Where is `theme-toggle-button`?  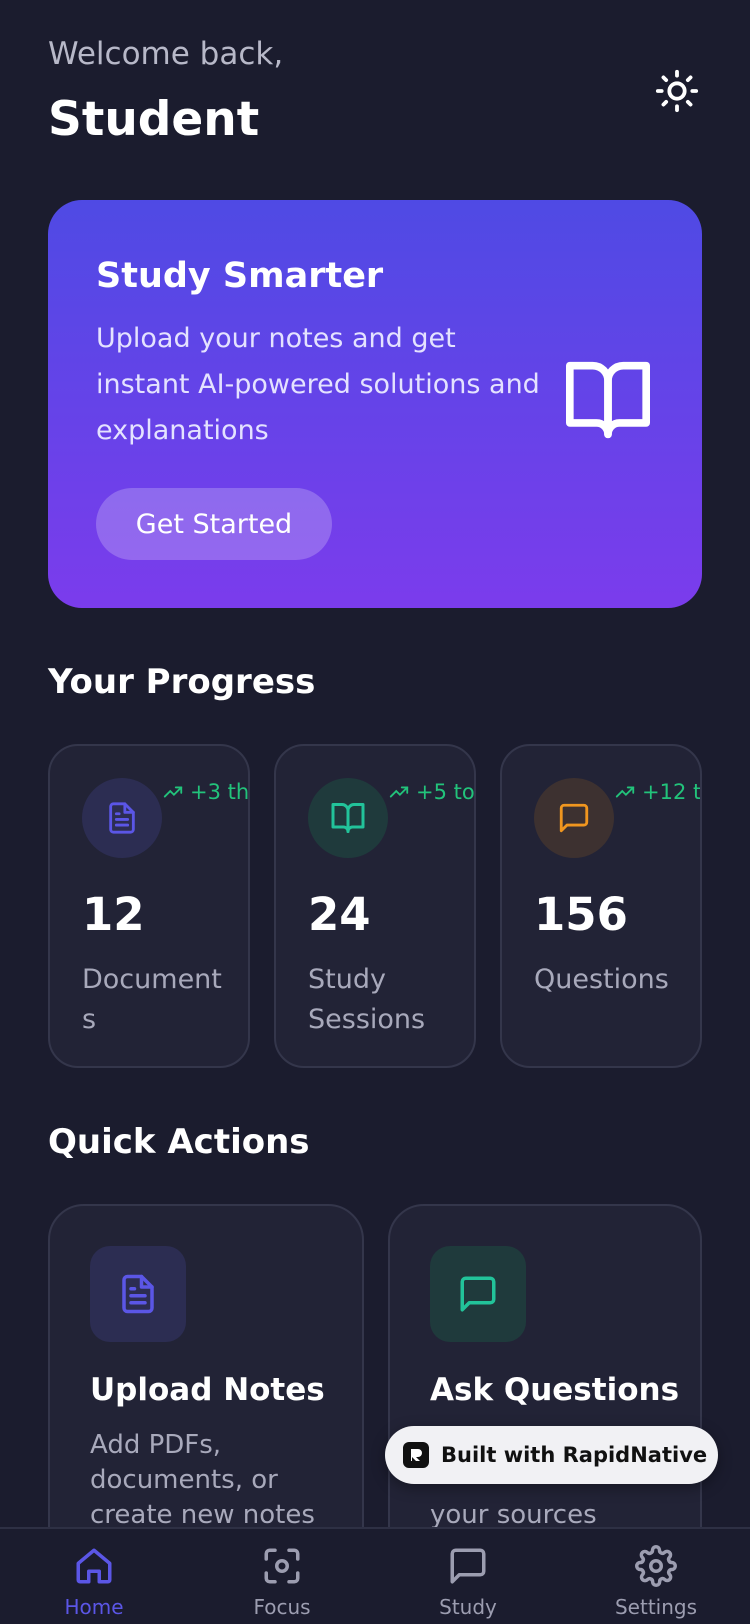 theme-toggle-button is located at coordinates (677, 91).